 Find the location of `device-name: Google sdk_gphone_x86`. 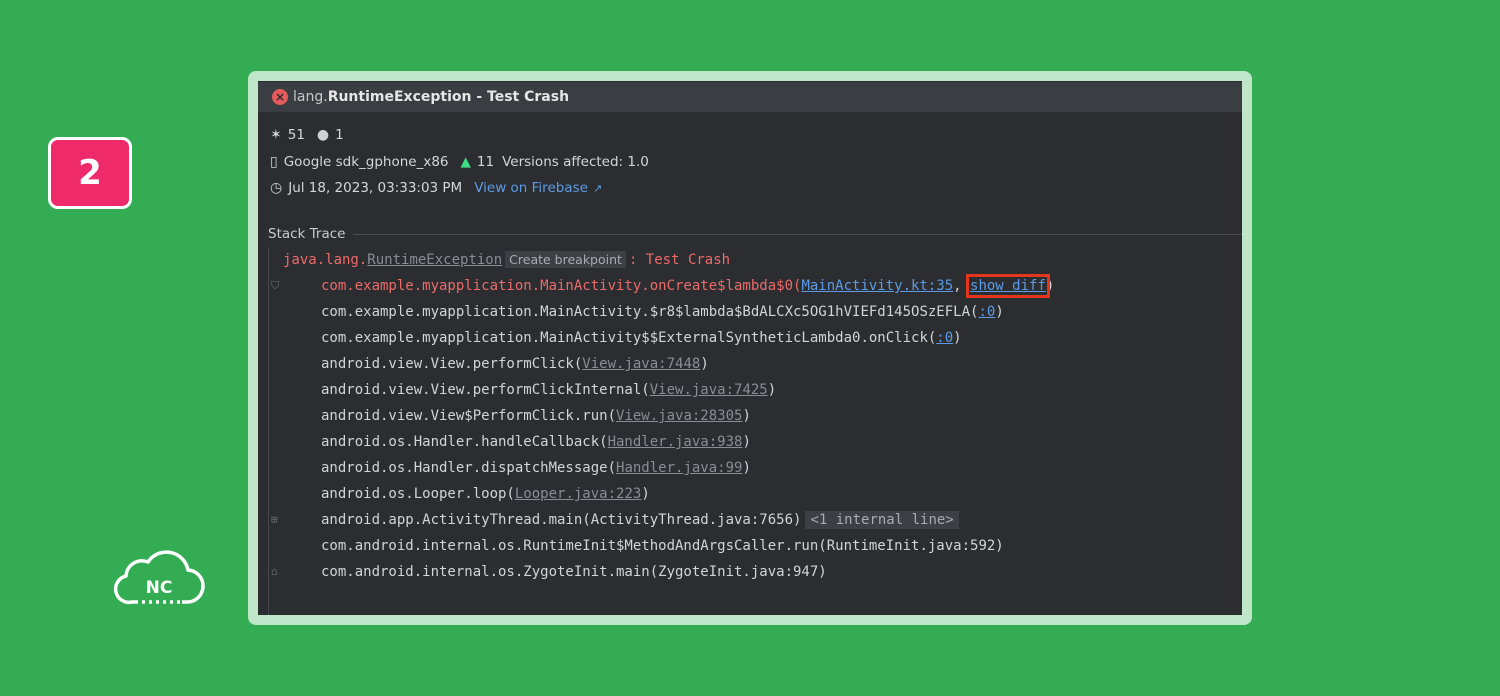

device-name: Google sdk_gphone_x86 is located at coordinates (366, 162).